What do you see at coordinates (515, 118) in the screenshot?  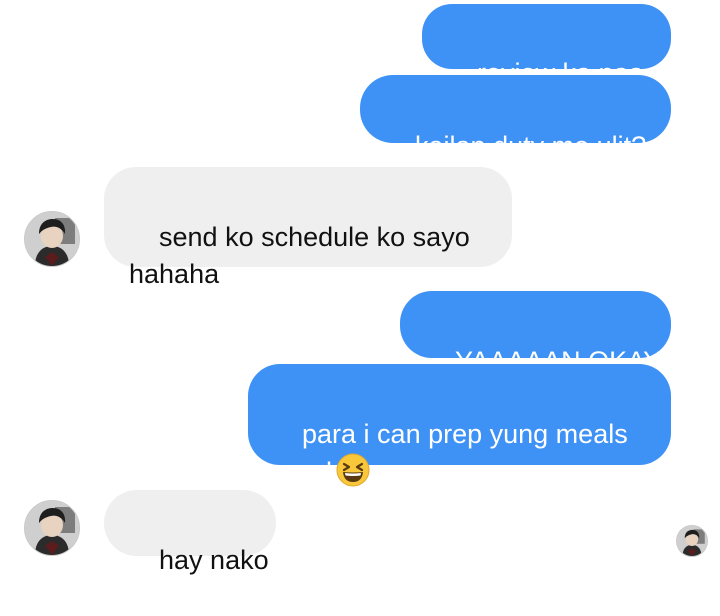 I see `message-bubble-outgoing: kailan duty mo ulit?` at bounding box center [515, 118].